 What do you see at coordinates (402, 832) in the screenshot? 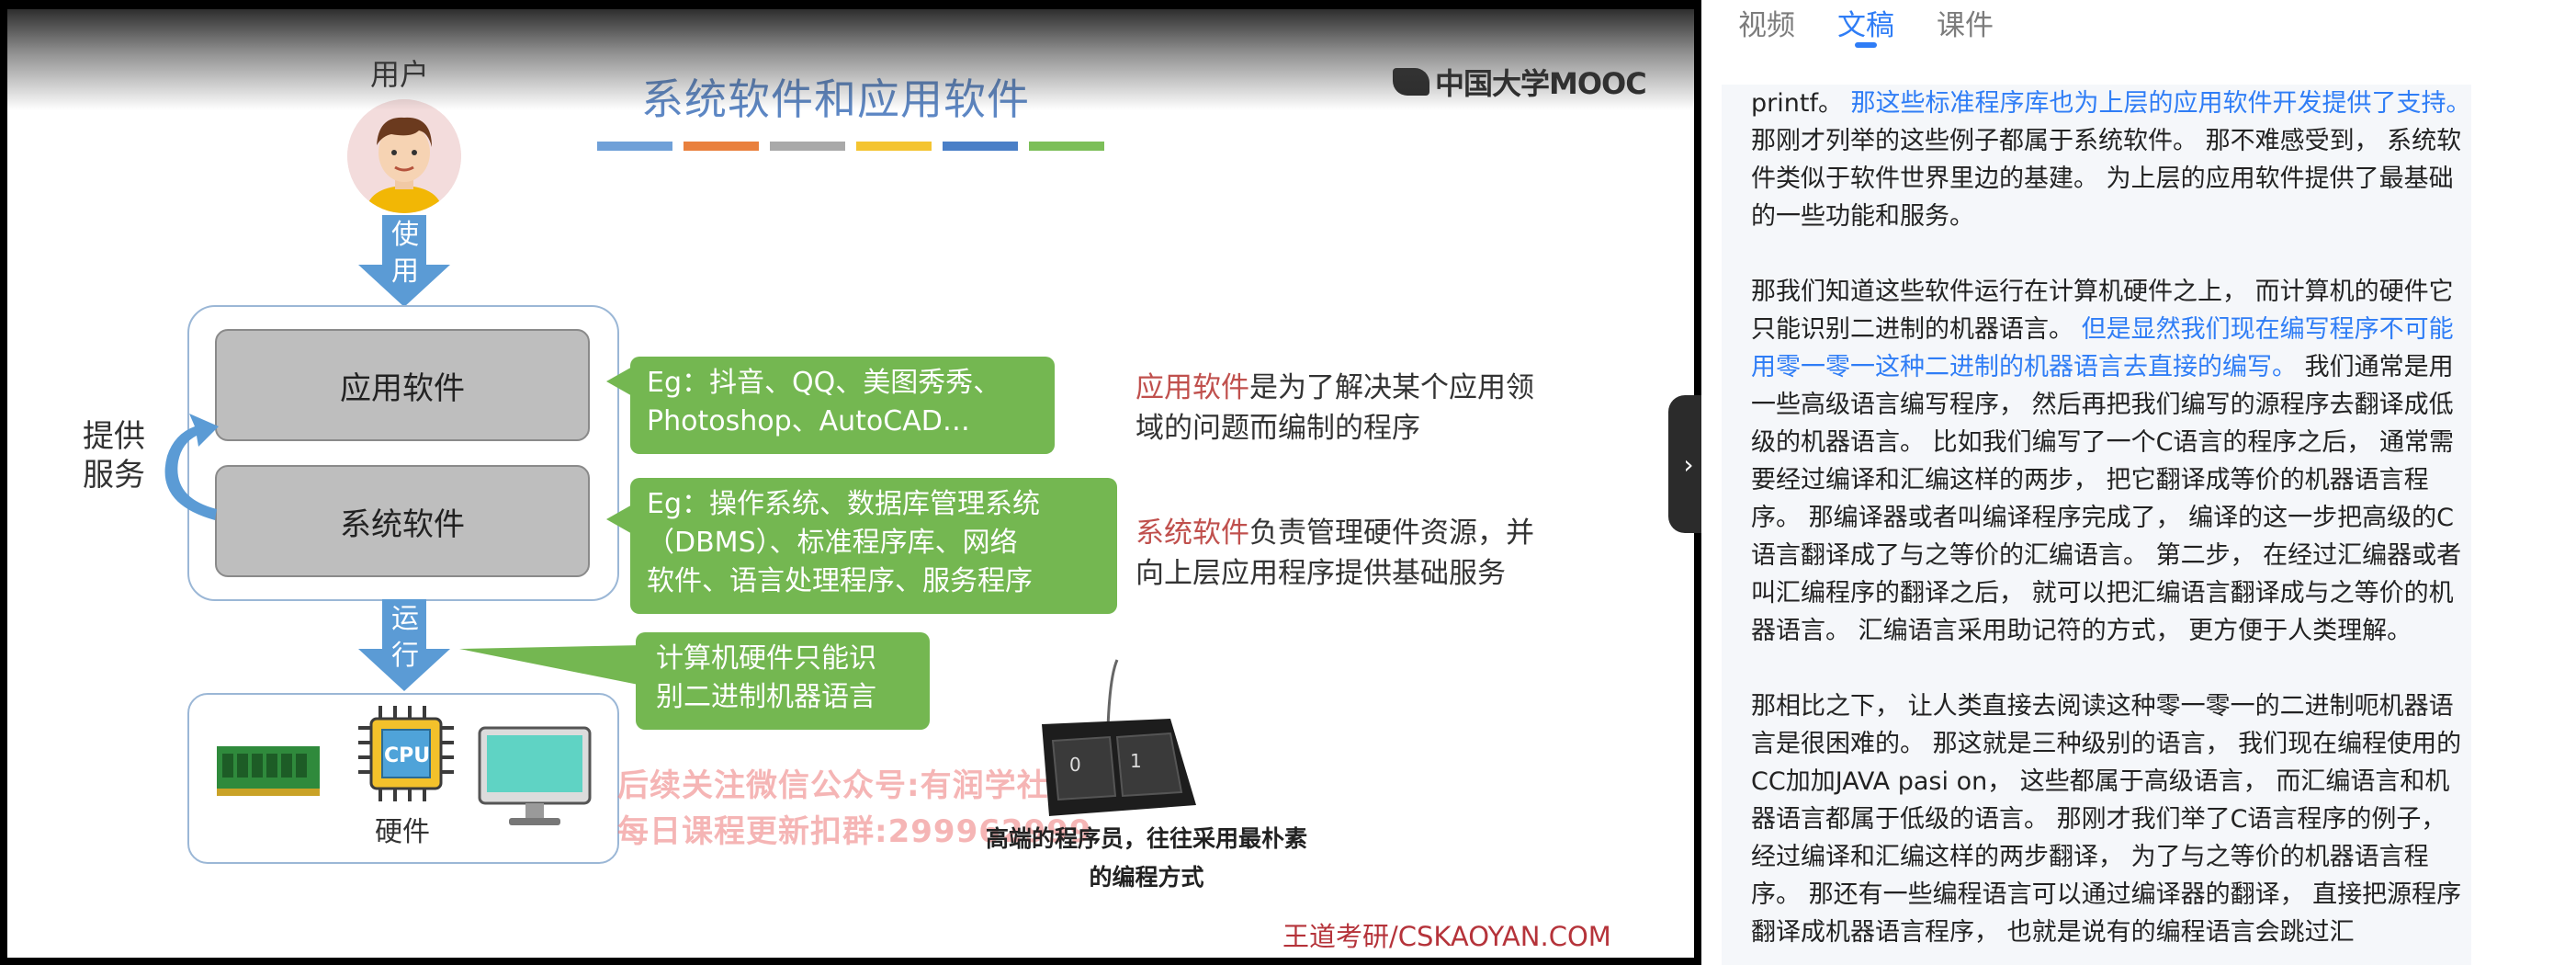
I see `hardware-label: 硬件` at bounding box center [402, 832].